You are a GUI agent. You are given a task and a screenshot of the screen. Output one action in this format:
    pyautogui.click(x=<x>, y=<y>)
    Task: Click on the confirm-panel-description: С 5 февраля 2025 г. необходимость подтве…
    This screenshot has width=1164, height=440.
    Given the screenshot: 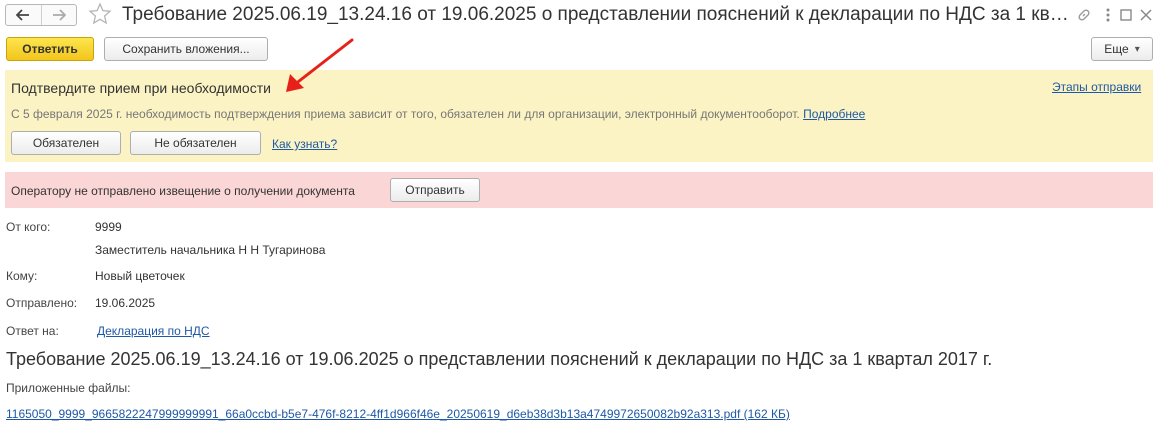 What is the action you would take?
    pyautogui.click(x=438, y=114)
    